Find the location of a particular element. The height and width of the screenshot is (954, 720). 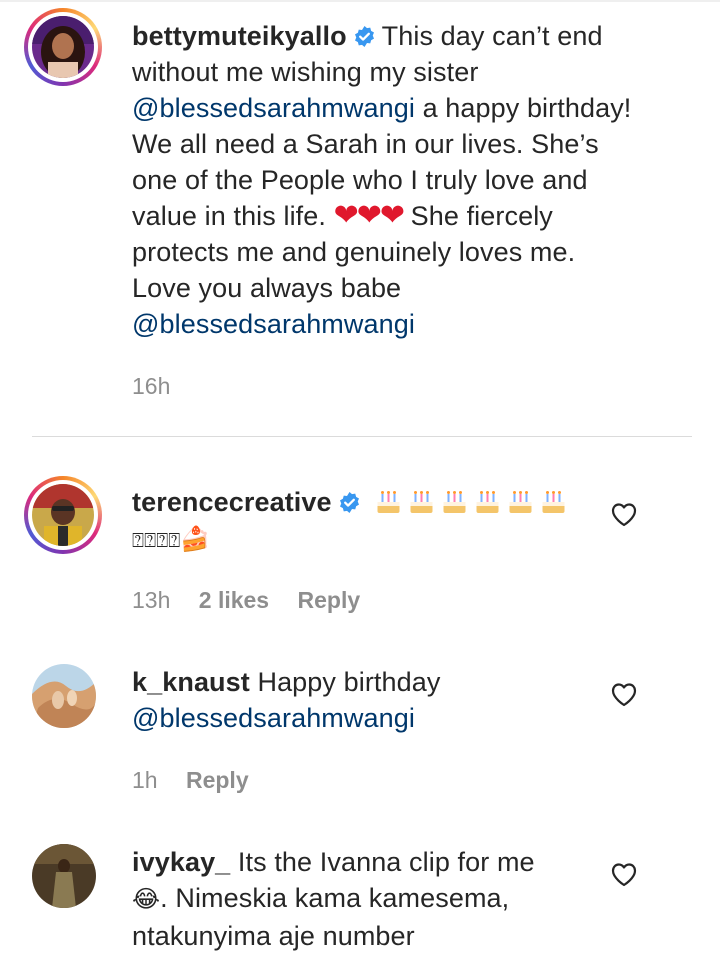

birthday-cake-emoji-row is located at coordinates (473, 502).